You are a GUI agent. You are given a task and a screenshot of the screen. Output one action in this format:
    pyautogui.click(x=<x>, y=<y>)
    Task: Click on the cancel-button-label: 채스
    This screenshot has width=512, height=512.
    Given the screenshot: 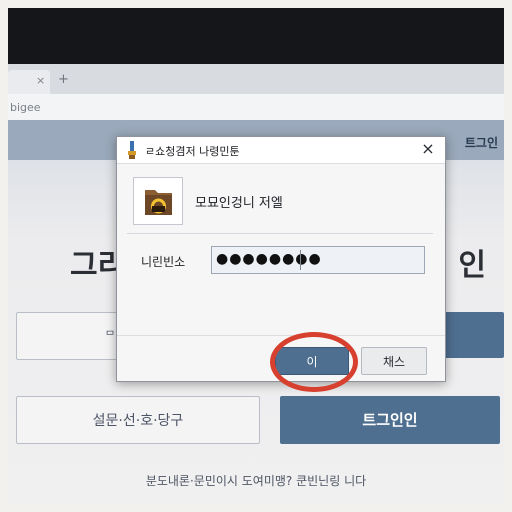 What is the action you would take?
    pyautogui.click(x=394, y=362)
    